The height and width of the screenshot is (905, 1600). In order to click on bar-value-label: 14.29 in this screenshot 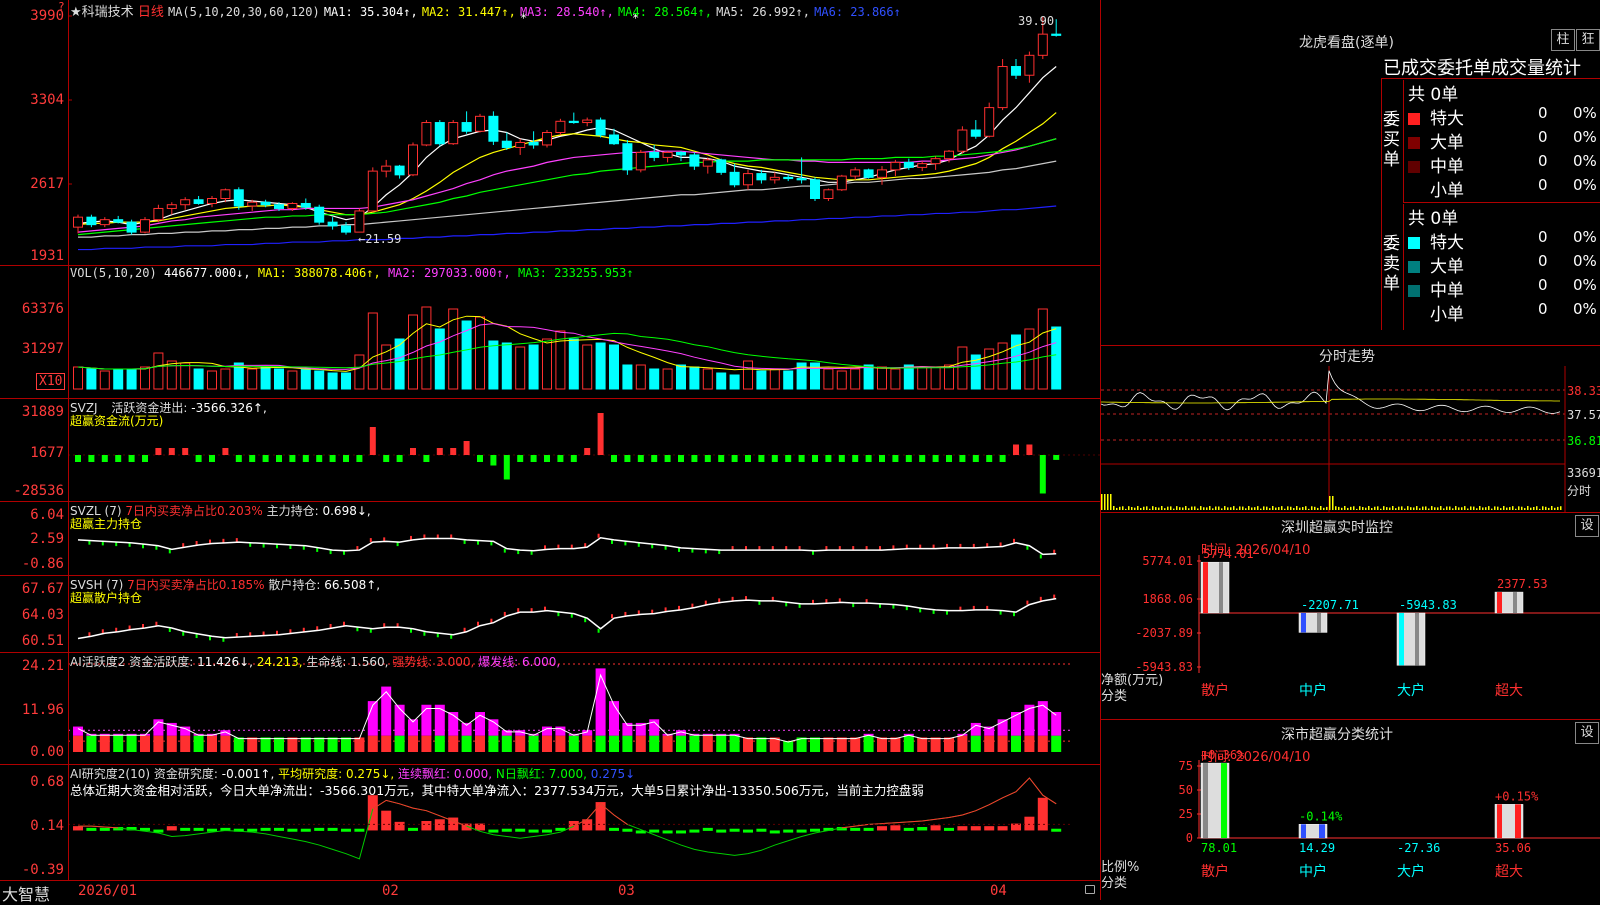, I will do `click(1317, 848)`.